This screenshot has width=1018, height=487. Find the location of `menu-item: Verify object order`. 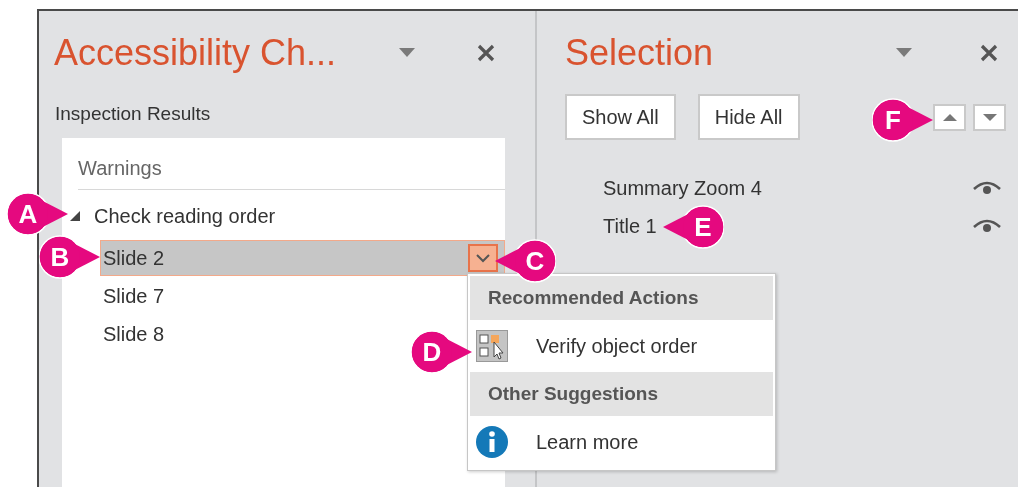

menu-item: Verify object order is located at coordinates (621, 346).